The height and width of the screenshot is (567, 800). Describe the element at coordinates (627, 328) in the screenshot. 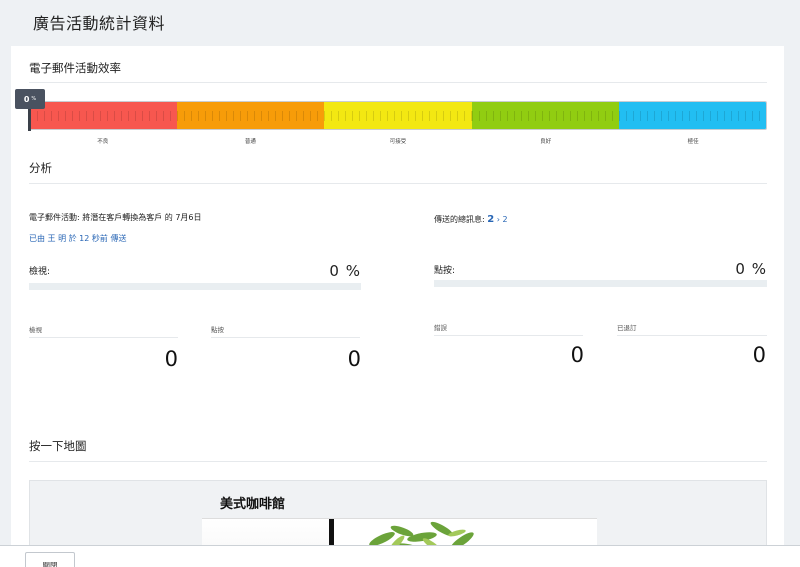

I see `stat-label-unsubscribed: 已退訂` at that location.